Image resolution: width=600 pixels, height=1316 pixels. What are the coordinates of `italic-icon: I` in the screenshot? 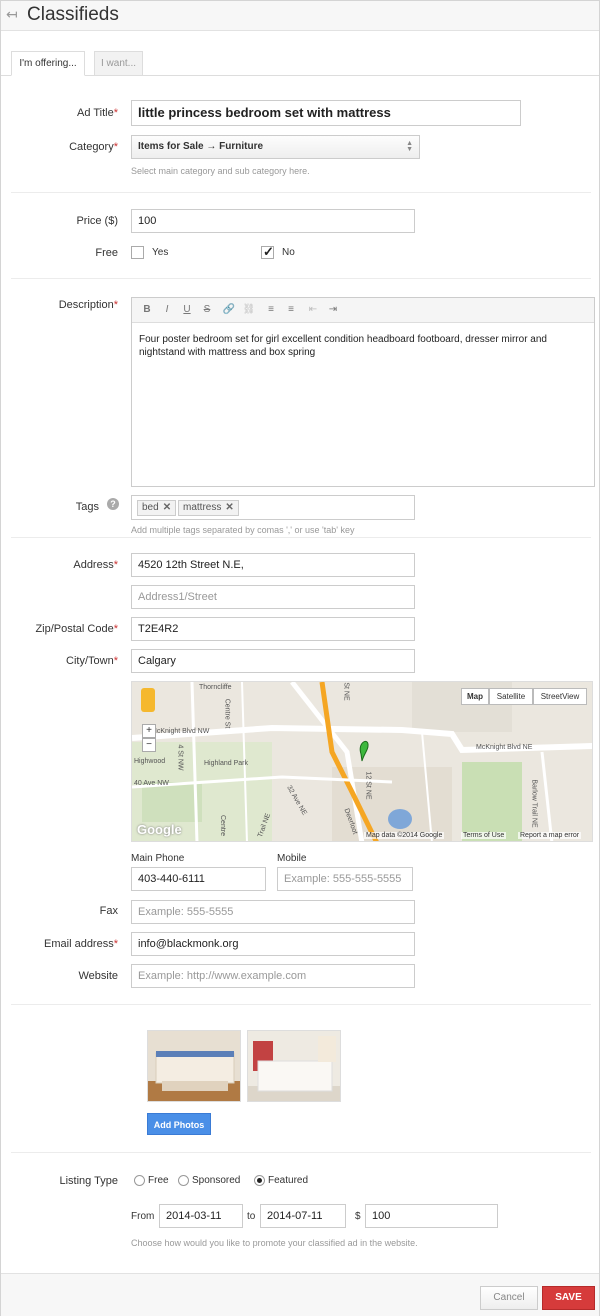 It's located at (167, 310).